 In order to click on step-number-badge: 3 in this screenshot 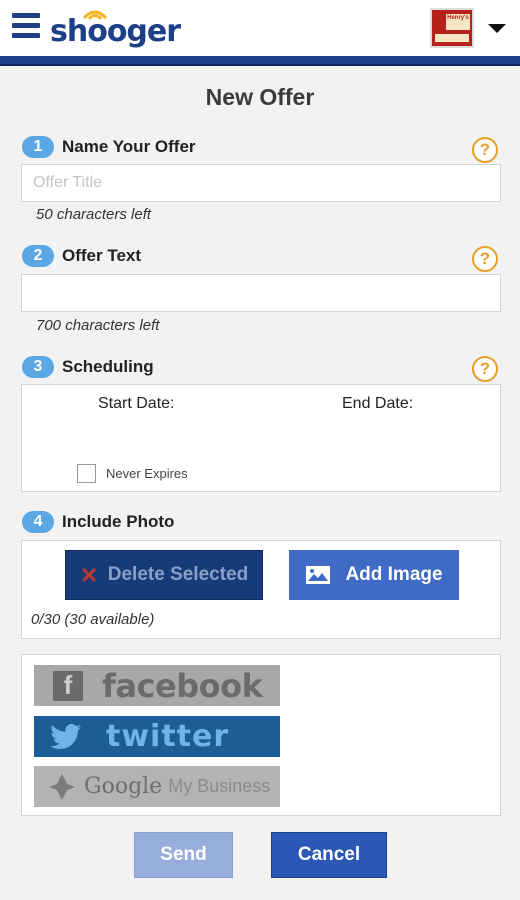, I will do `click(38, 367)`.